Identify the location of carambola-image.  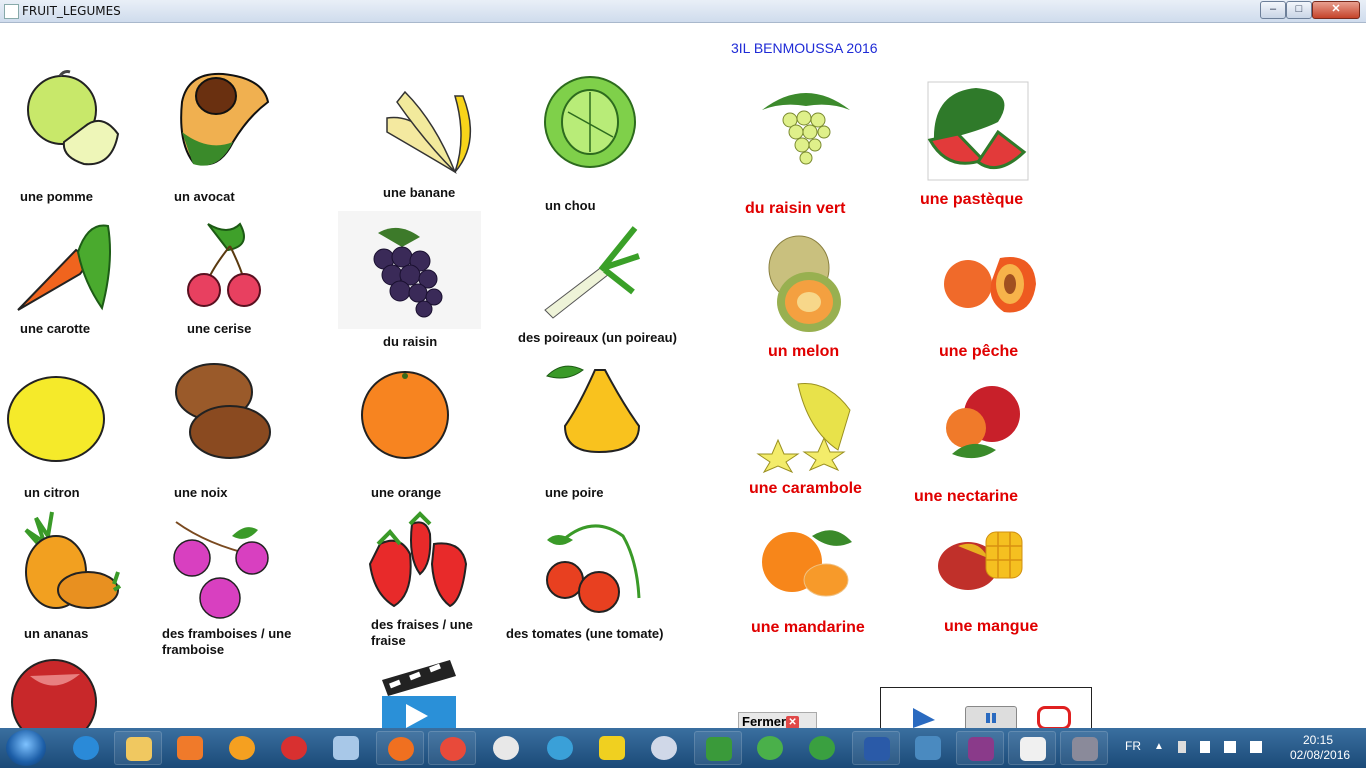
(806, 427).